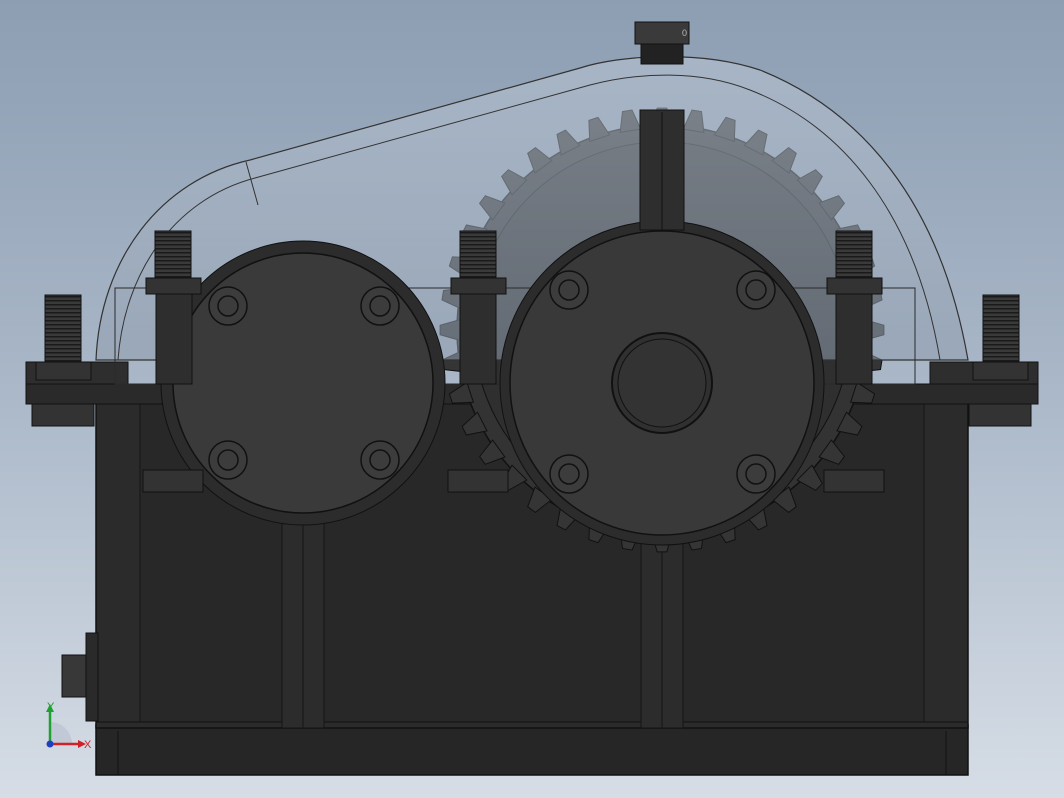  Describe the element at coordinates (51, 707) in the screenshot. I see `y-axis-label: Y` at that location.